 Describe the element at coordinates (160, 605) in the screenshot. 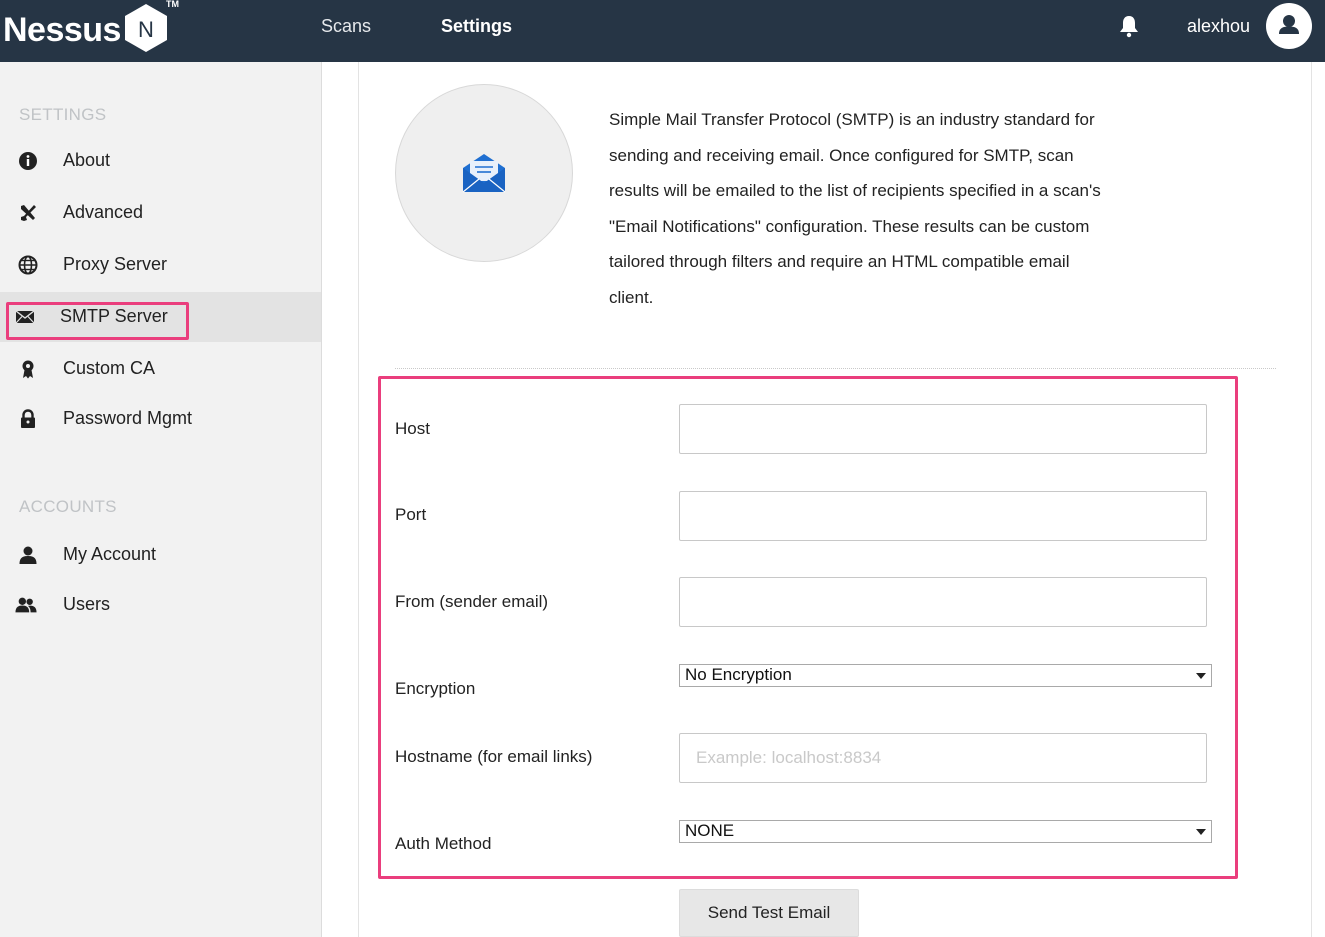

I see `sidebar-item-users: Users` at that location.